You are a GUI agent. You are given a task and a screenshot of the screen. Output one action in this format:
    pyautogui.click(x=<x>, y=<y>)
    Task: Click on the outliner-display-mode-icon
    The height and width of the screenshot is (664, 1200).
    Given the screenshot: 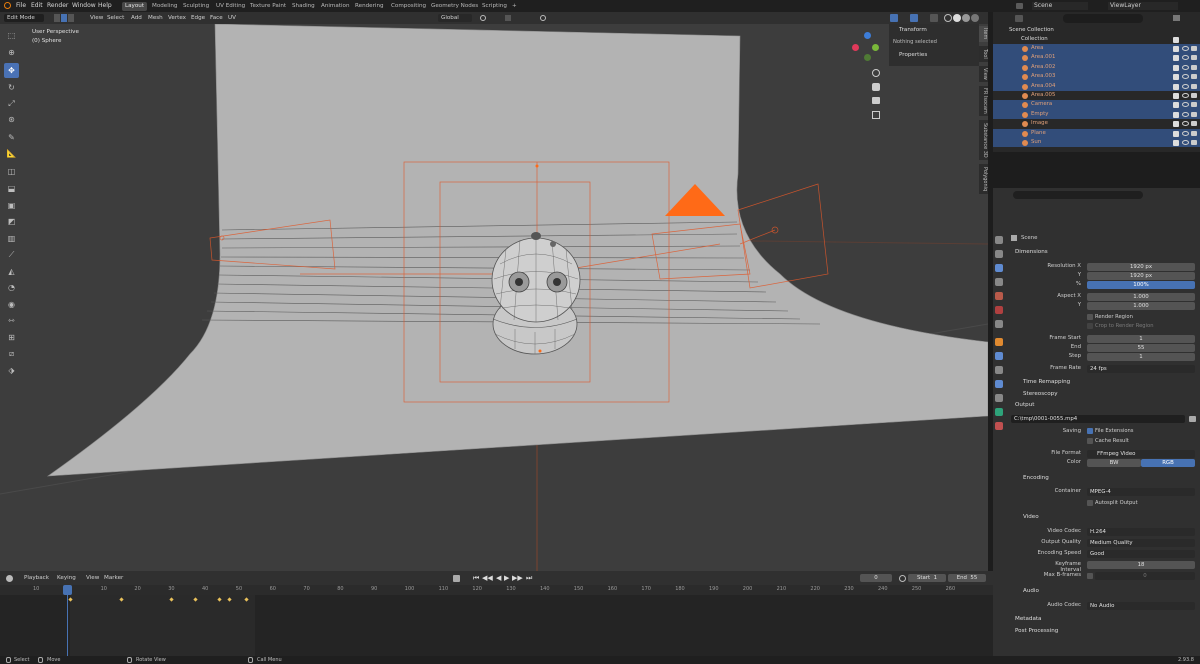 What is the action you would take?
    pyautogui.click(x=1019, y=18)
    